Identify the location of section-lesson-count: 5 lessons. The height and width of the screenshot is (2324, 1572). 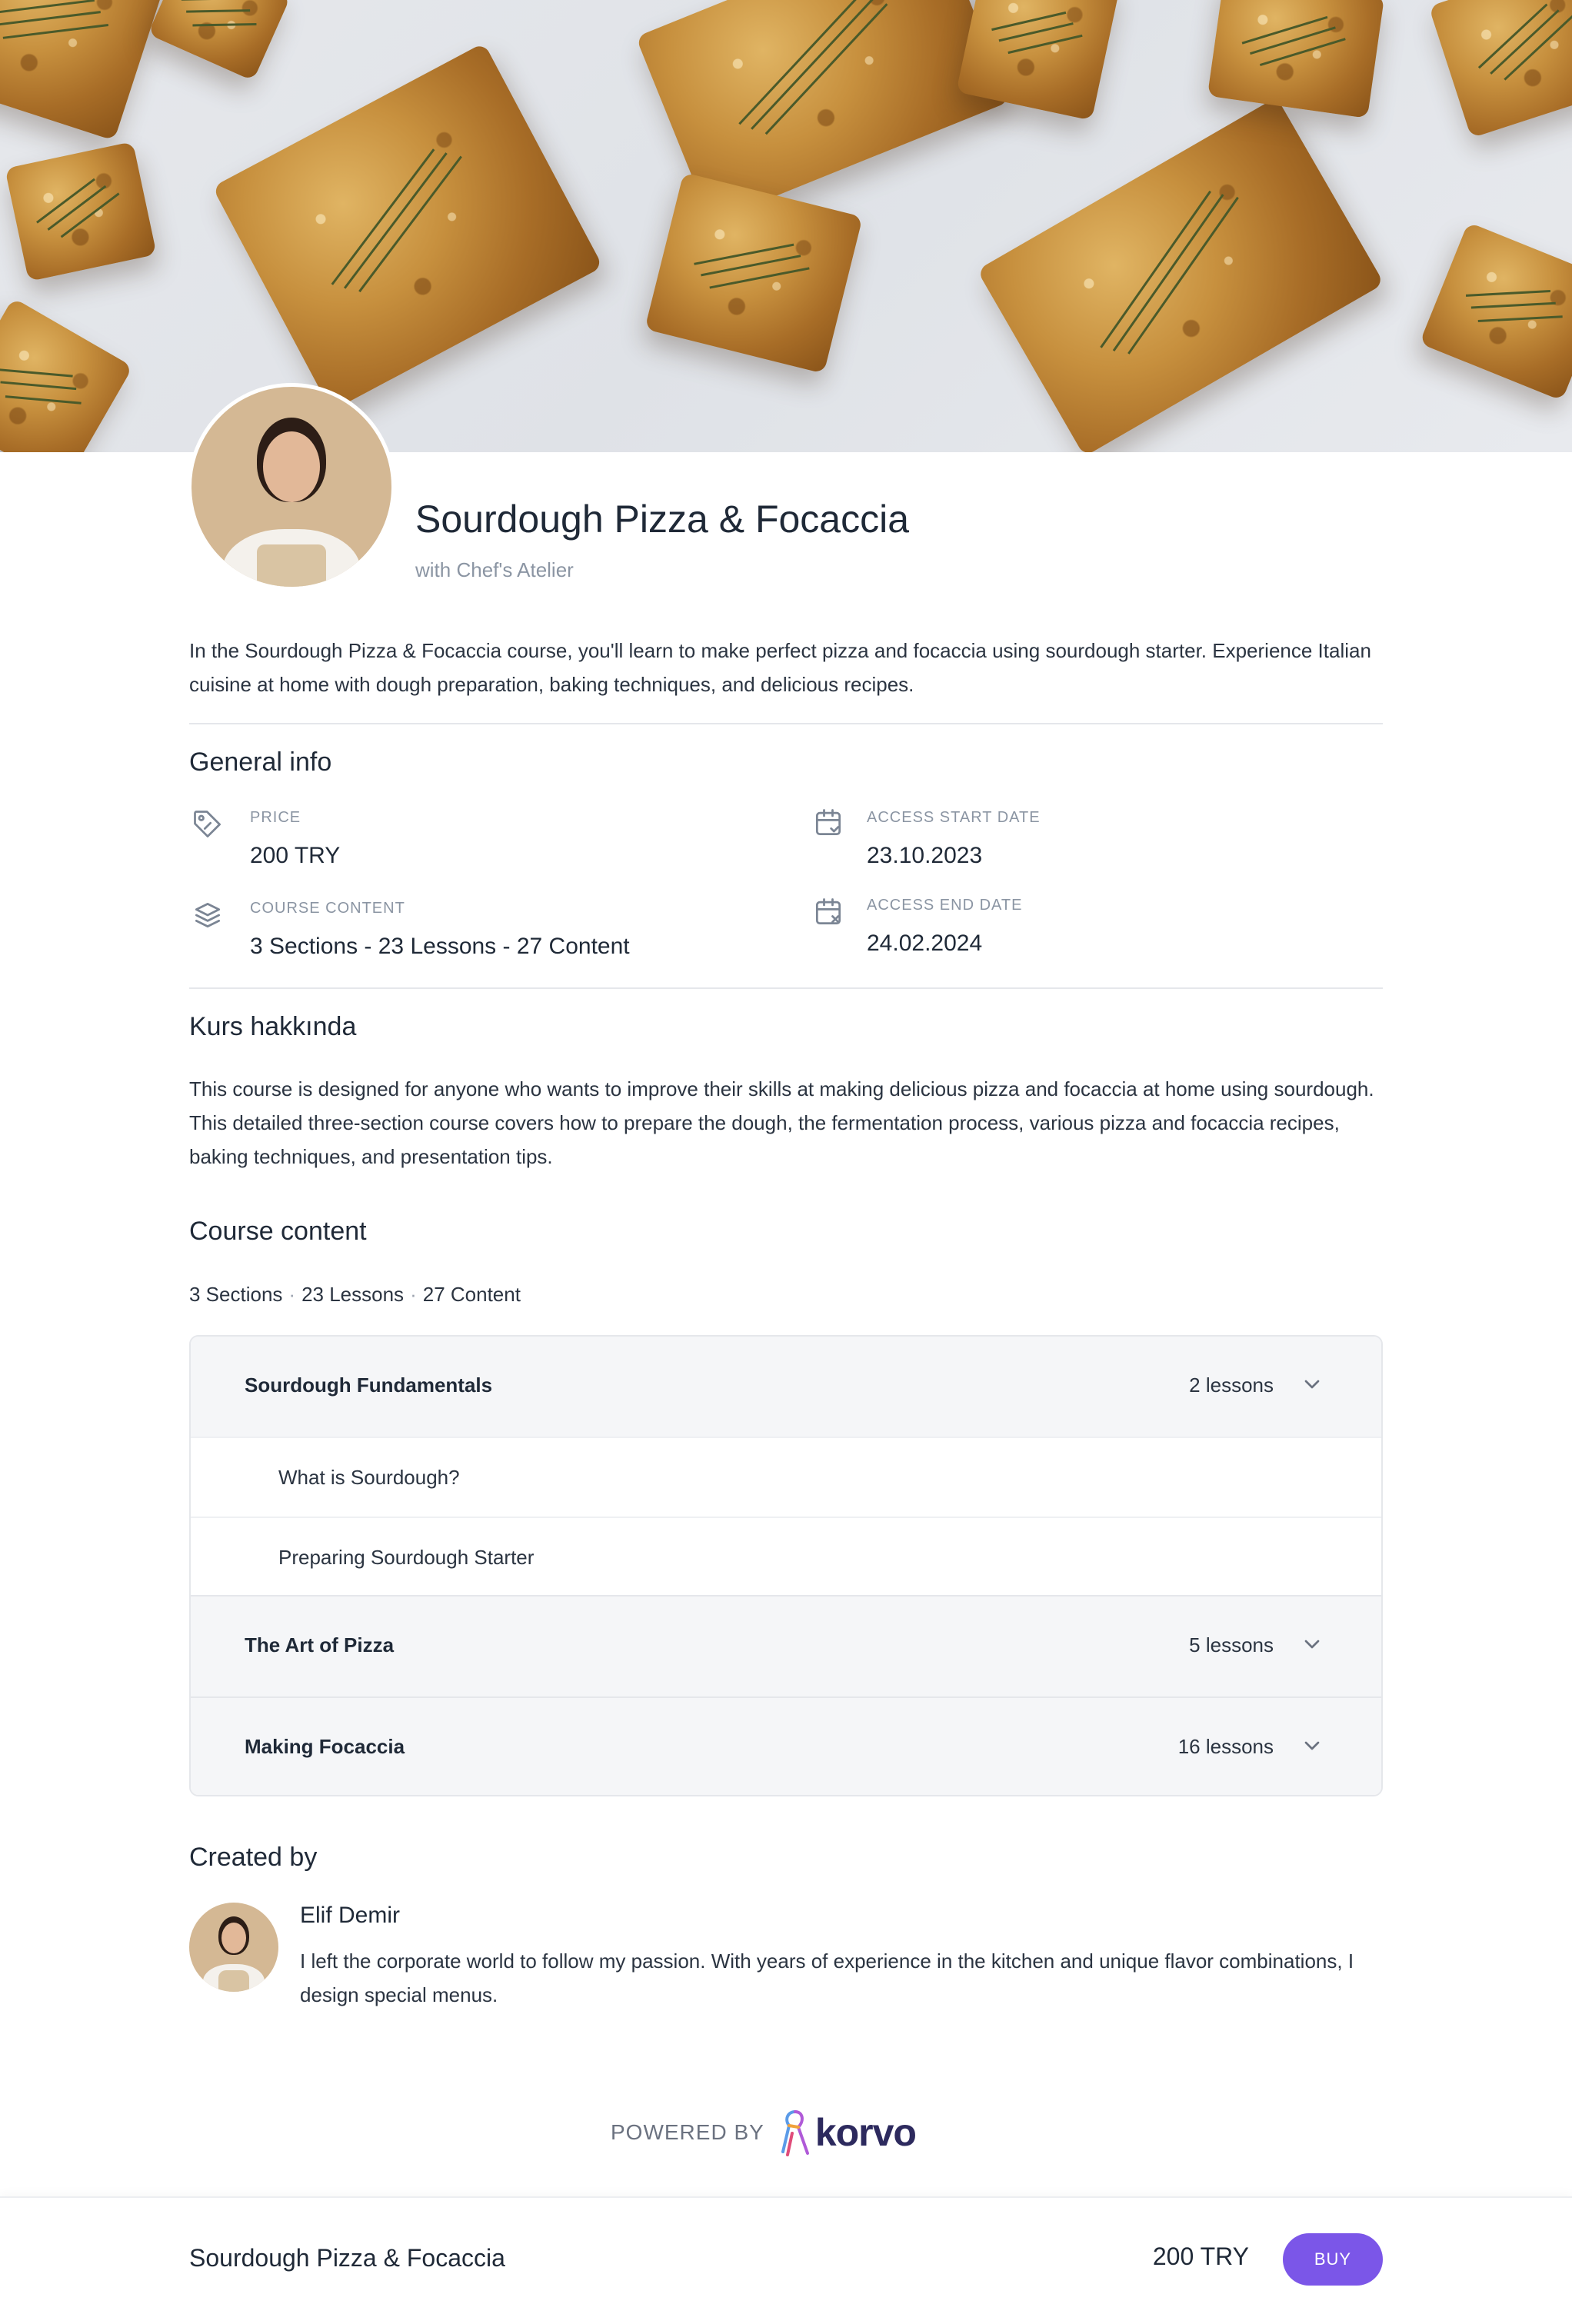
(1231, 1645).